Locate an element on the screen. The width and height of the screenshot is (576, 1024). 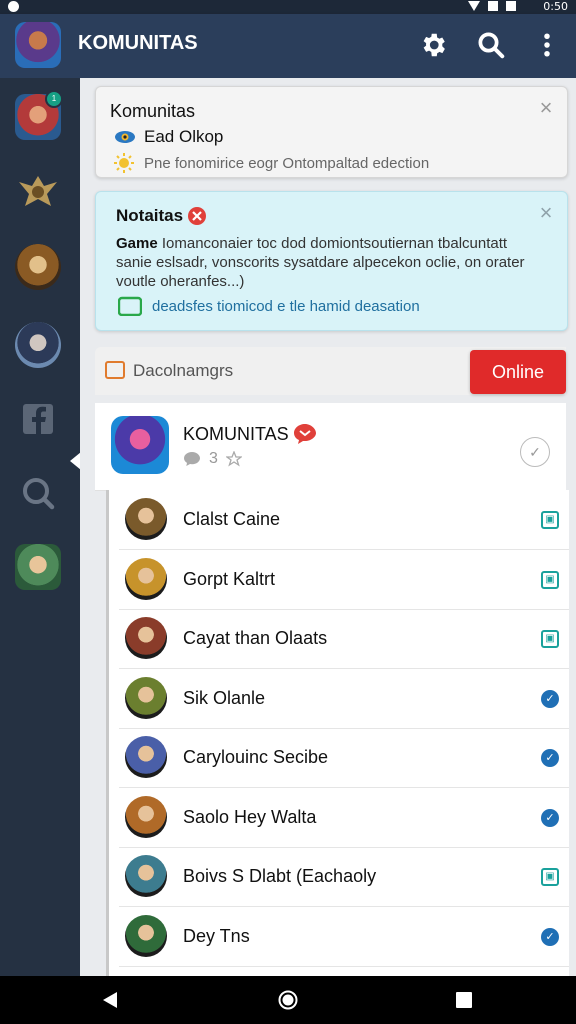
notification-badge: 1 is located at coordinates (54, 99).